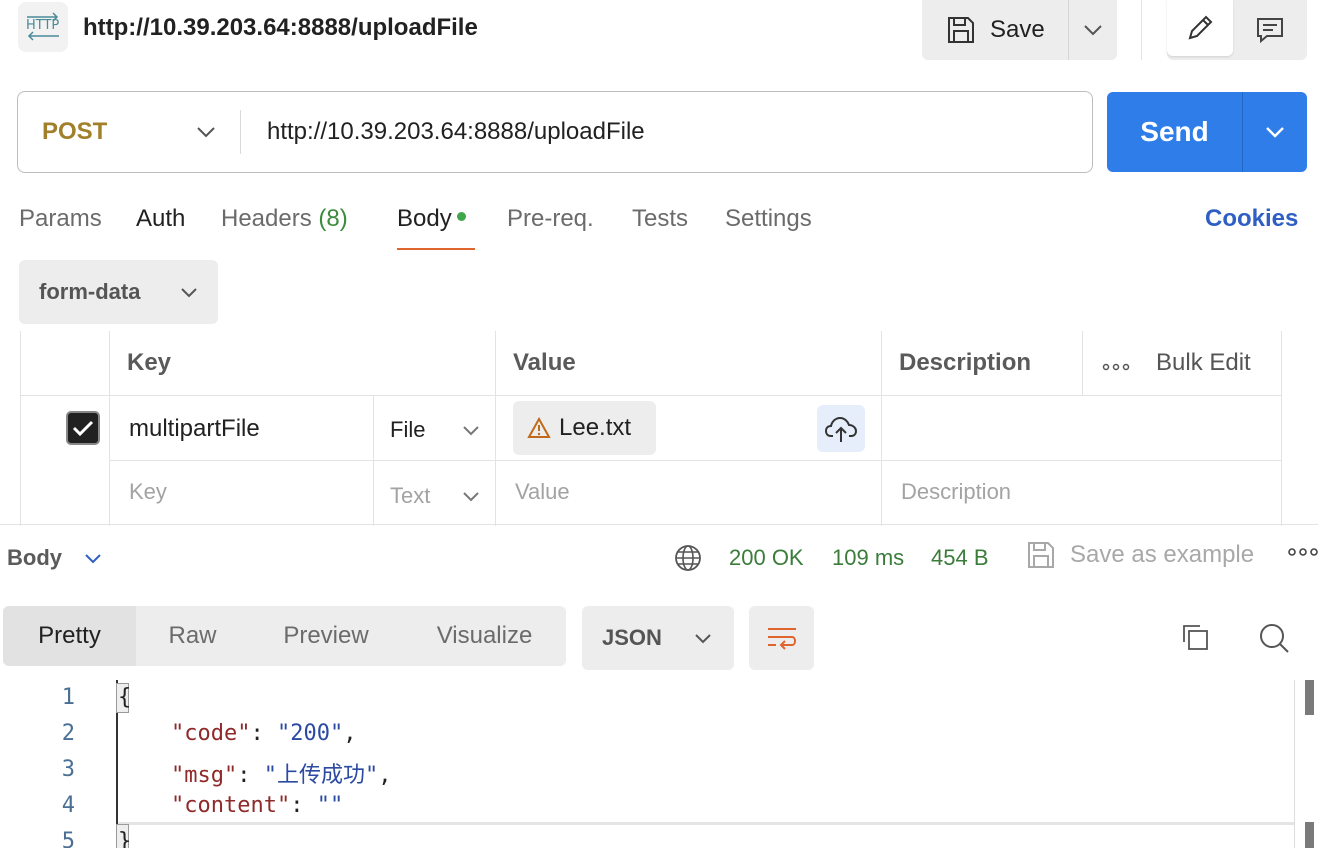  I want to click on http-request-icon: HTTP, so click(43, 27).